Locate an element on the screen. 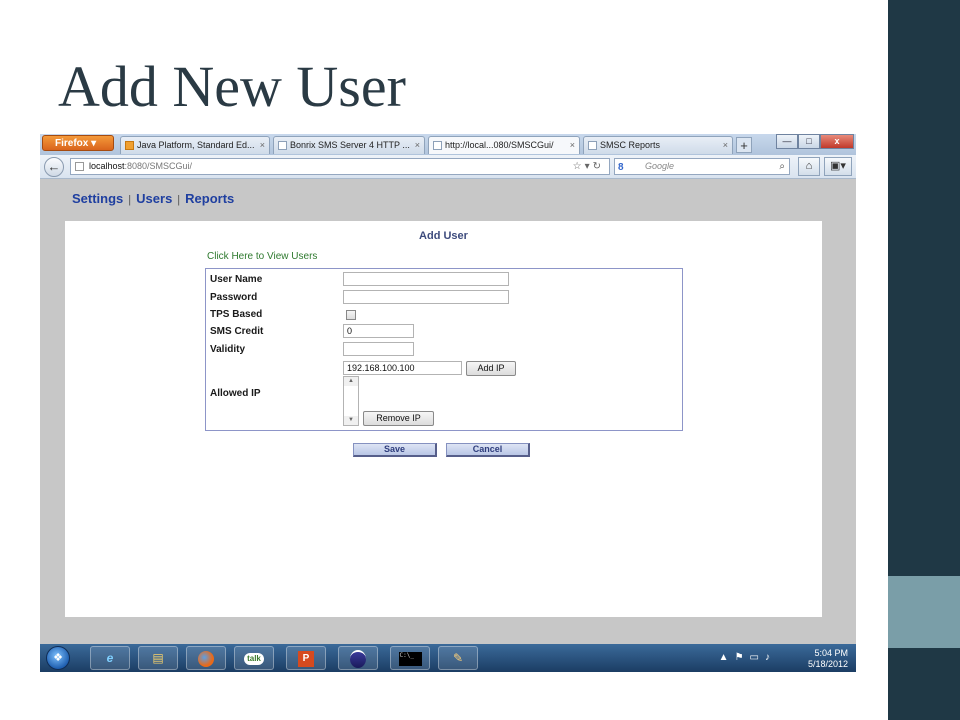  slide-title: Add New User is located at coordinates (232, 86).